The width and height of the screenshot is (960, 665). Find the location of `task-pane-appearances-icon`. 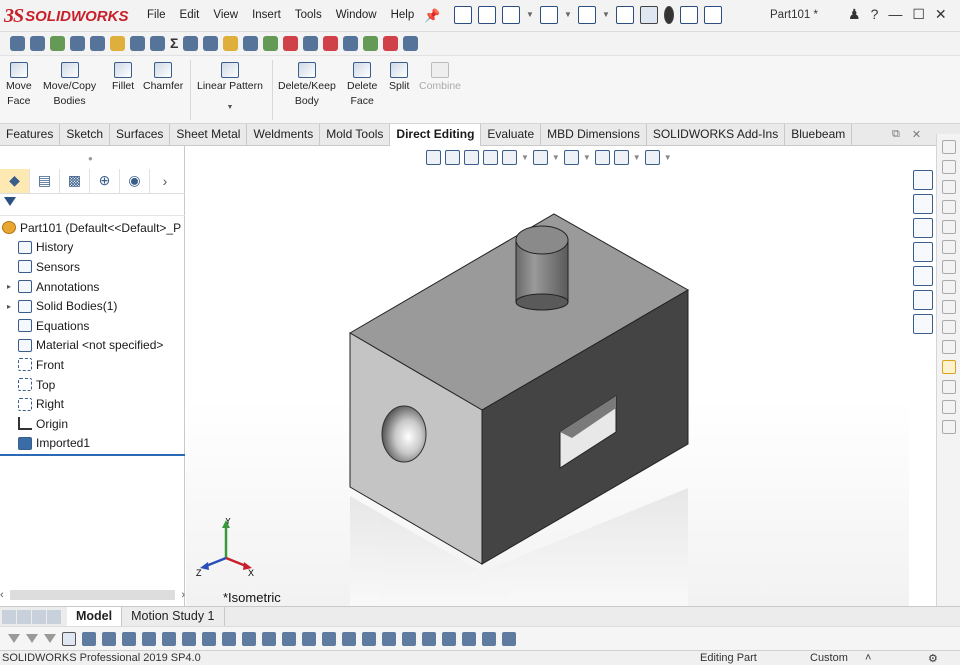

task-pane-appearances-icon is located at coordinates (948, 227).